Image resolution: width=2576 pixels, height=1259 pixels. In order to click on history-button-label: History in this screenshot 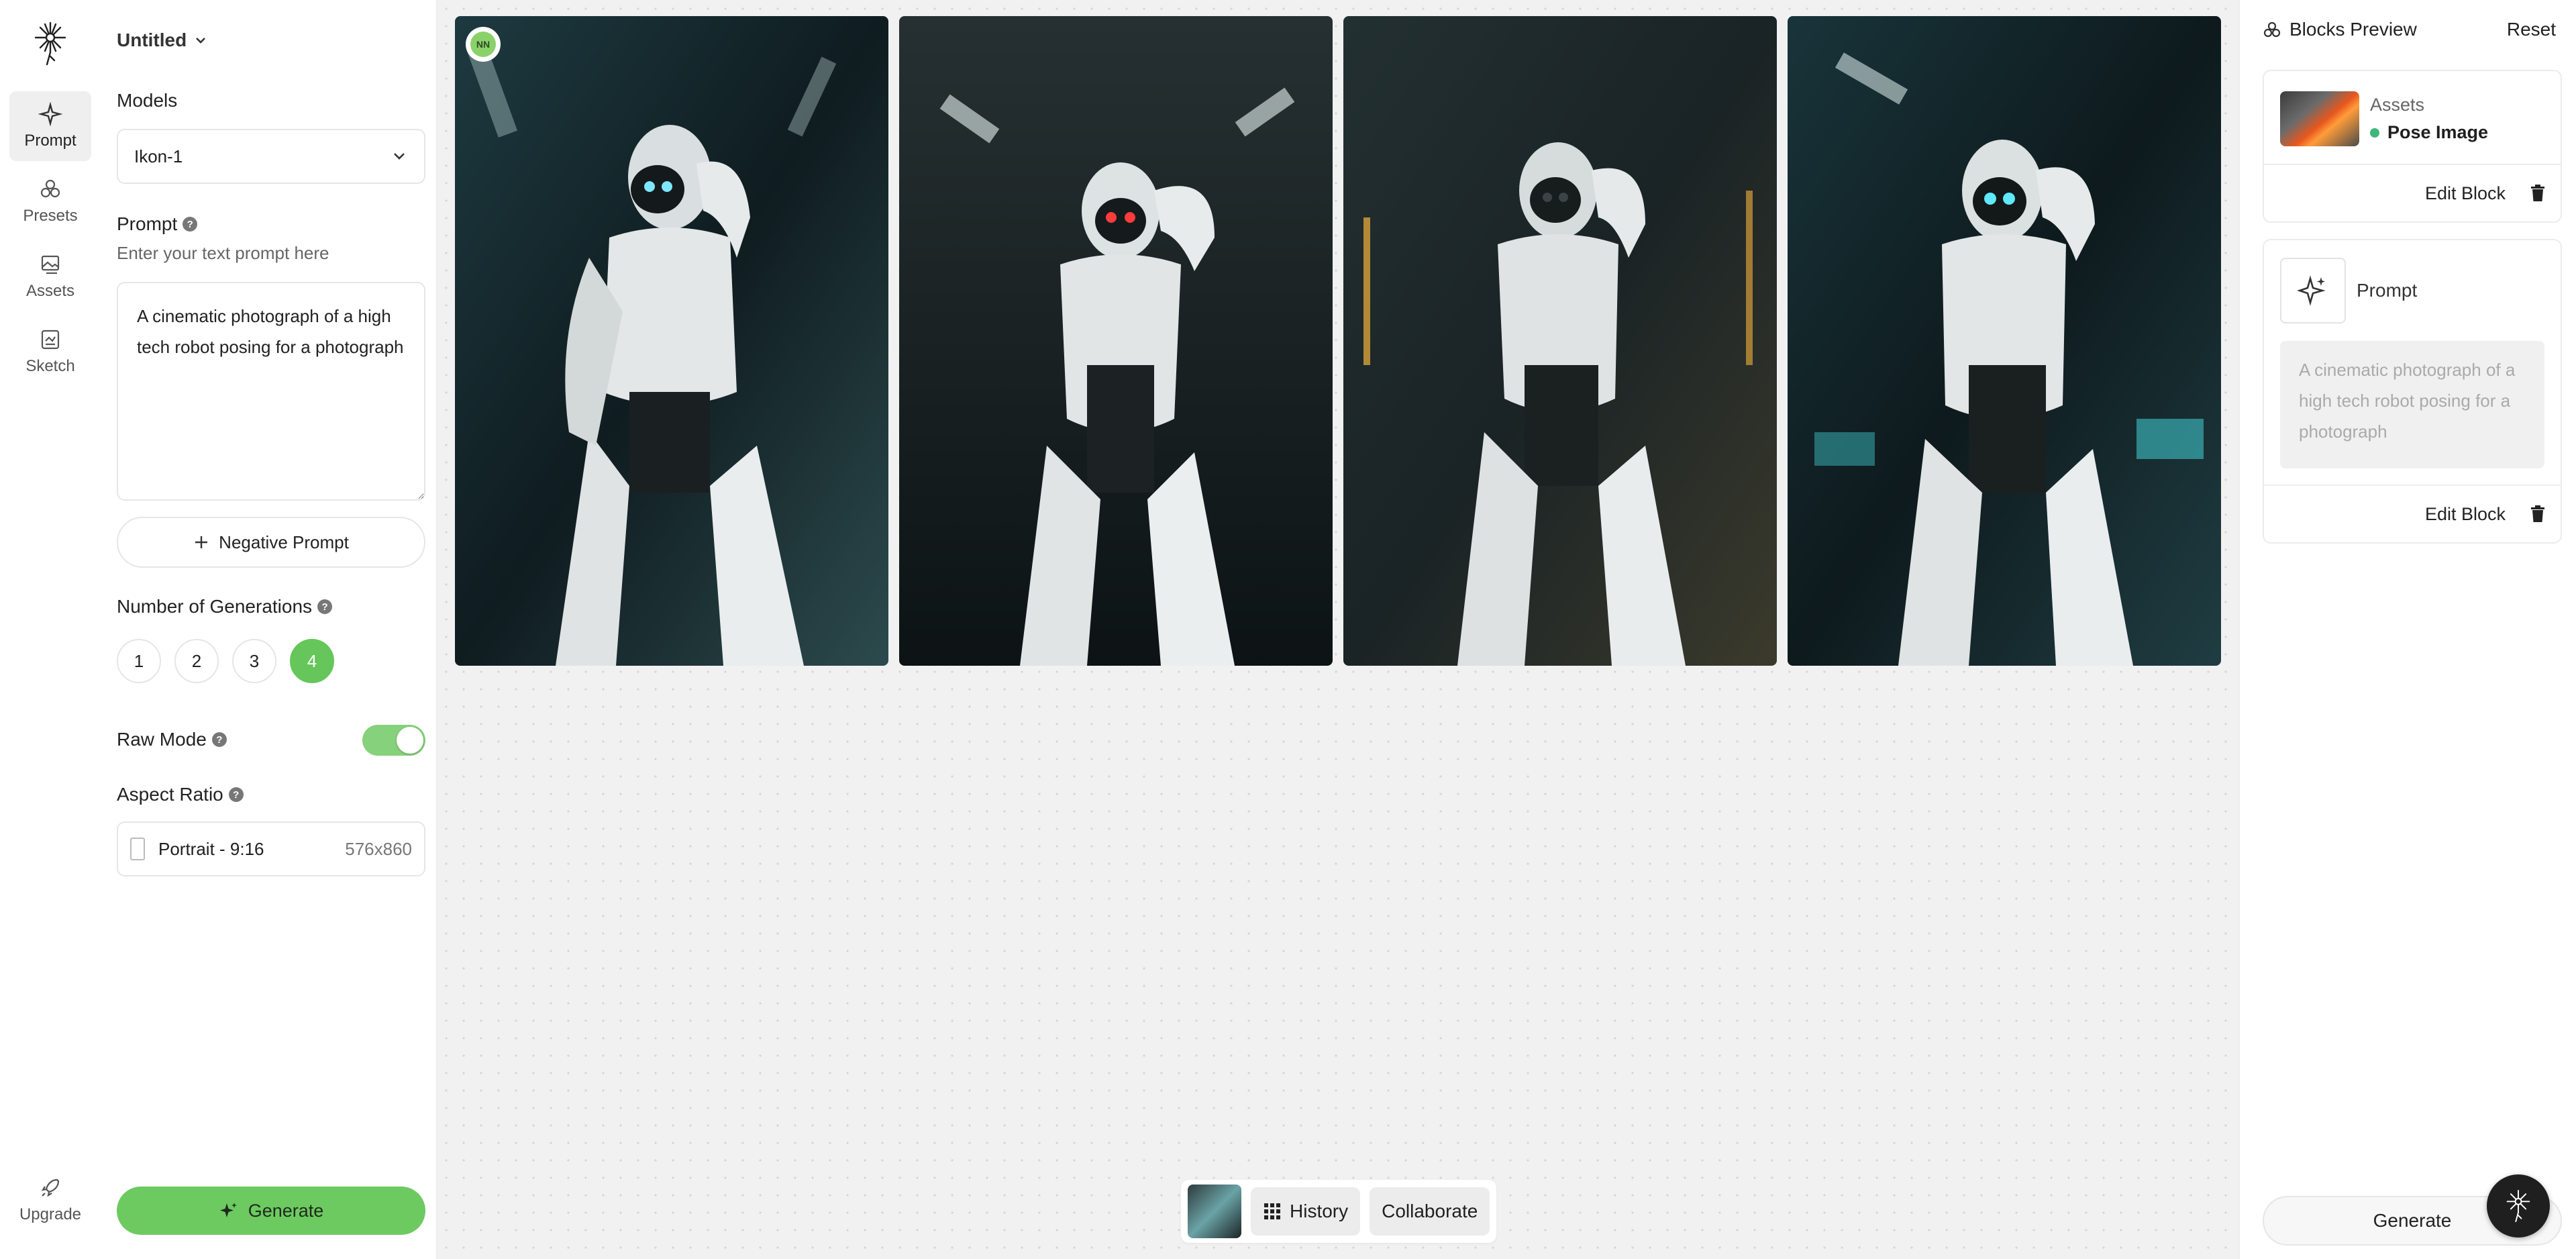, I will do `click(1319, 1211)`.